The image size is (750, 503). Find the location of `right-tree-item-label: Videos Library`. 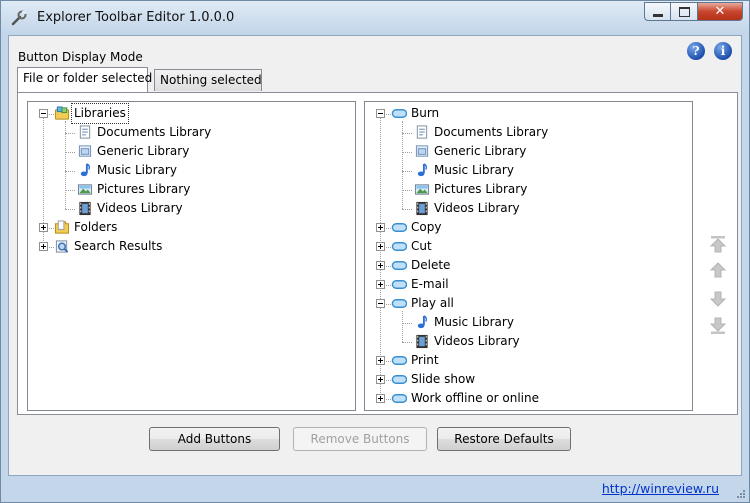

right-tree-item-label: Videos Library is located at coordinates (477, 341).